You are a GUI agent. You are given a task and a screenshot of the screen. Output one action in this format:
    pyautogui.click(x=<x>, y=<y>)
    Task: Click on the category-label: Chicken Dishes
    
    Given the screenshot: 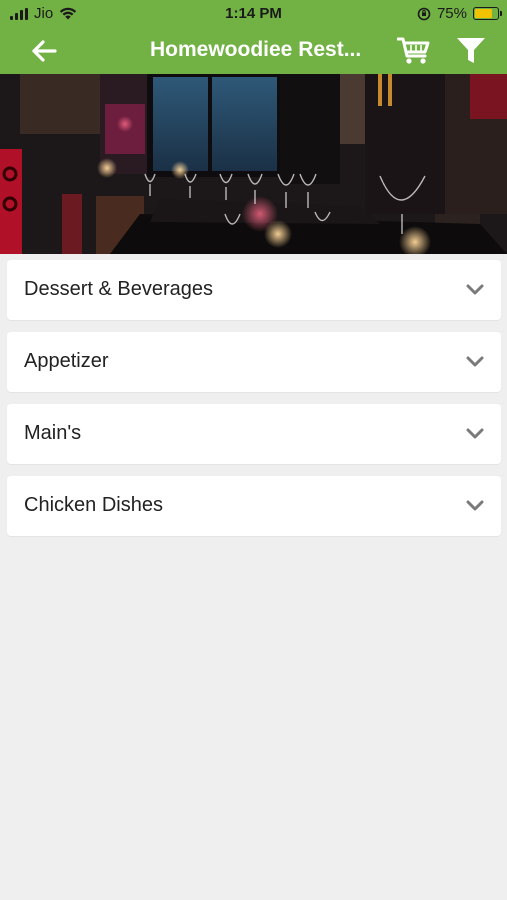 What is the action you would take?
    pyautogui.click(x=93, y=505)
    